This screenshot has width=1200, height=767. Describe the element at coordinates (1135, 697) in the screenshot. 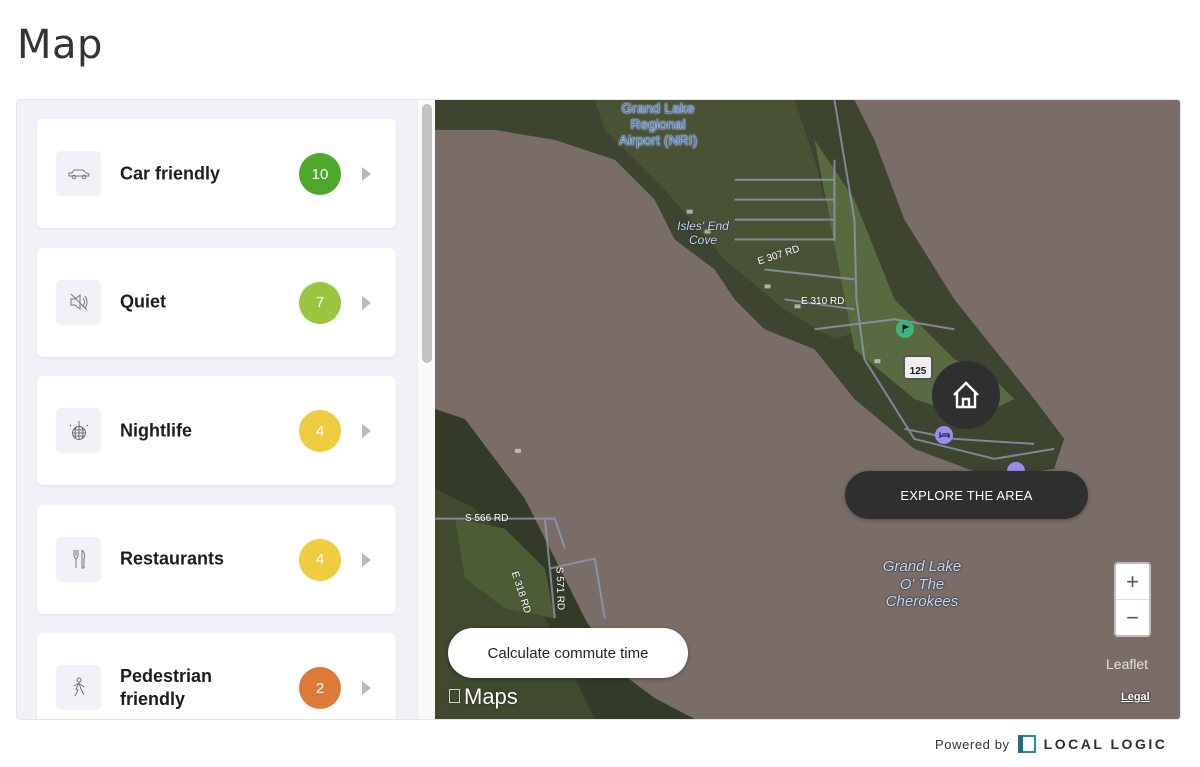

I see `legal-link: Legal` at that location.